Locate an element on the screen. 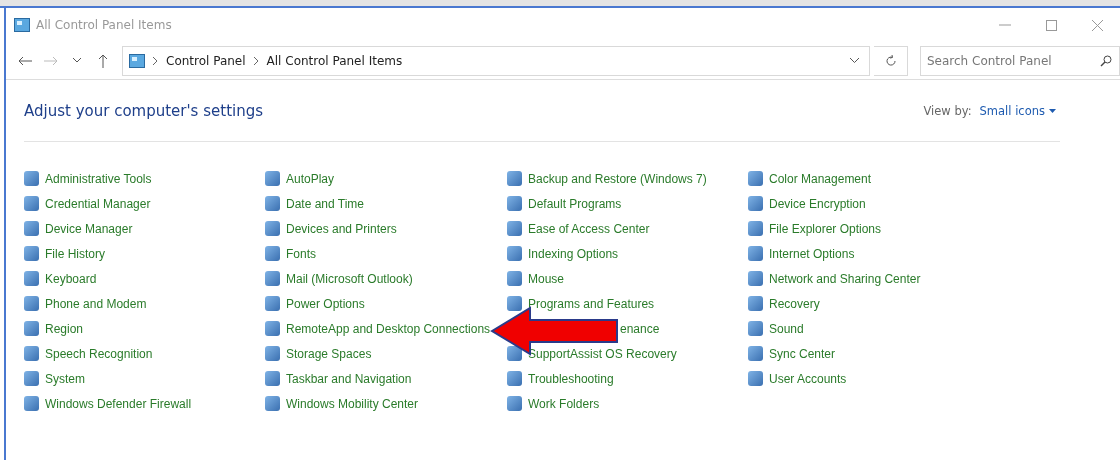  control-panel-link: Color Management is located at coordinates (810, 178).